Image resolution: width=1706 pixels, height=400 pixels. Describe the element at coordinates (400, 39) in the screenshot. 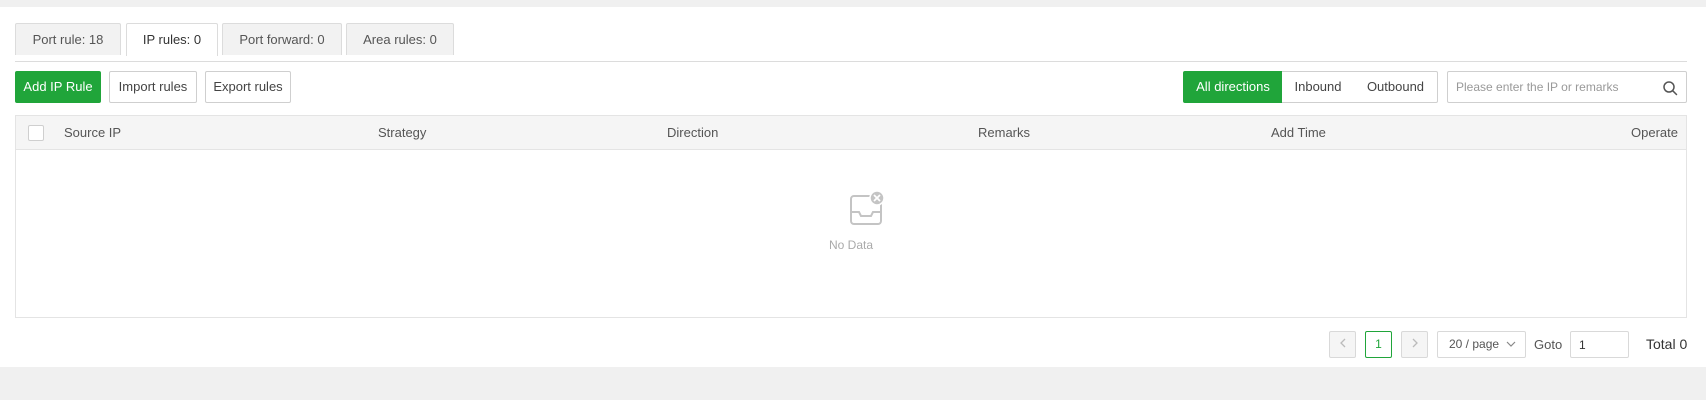

I see `tab-area-rules: Area rules: 0` at that location.